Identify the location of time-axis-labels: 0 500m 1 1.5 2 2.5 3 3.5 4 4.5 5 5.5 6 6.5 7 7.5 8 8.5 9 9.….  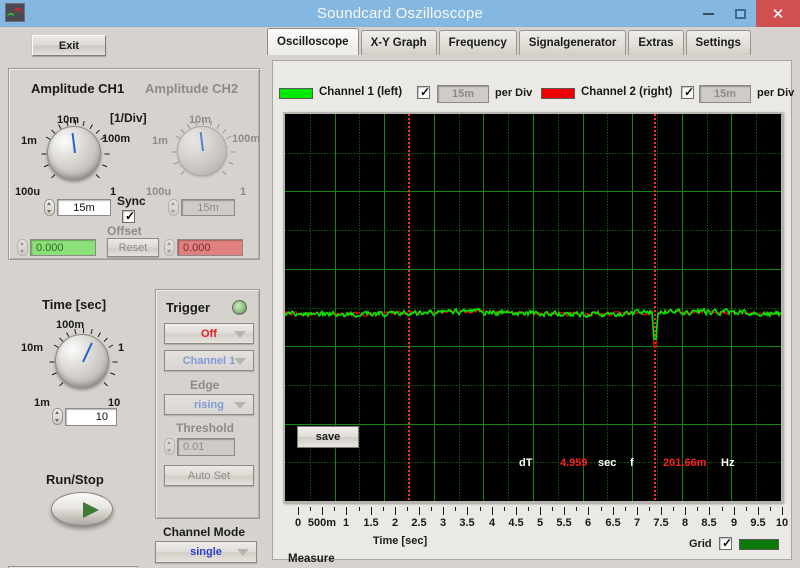
(540, 525).